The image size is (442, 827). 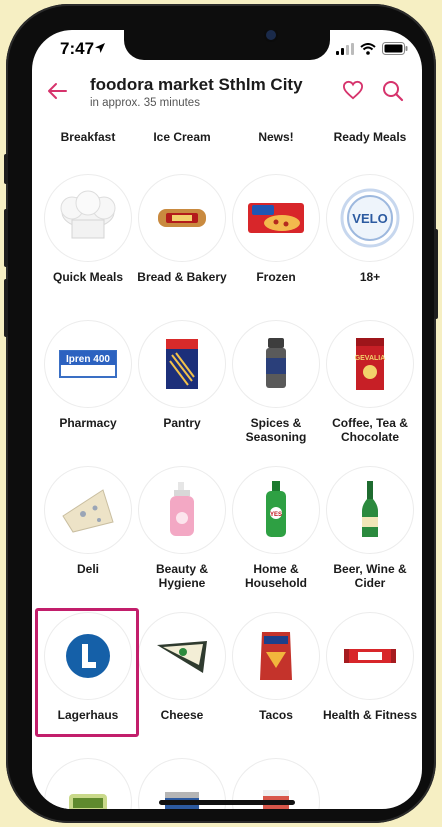 I want to click on detergent-bottle-icon: YES, so click(x=276, y=510).